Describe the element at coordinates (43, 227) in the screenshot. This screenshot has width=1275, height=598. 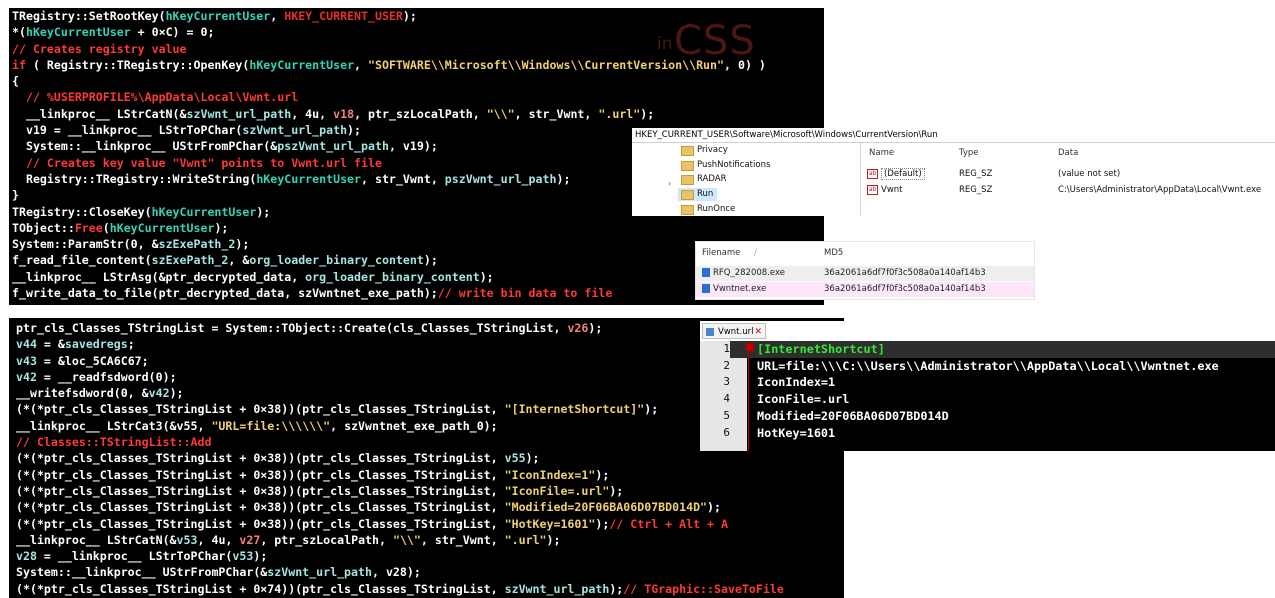
I see `code-token: TObject::` at that location.